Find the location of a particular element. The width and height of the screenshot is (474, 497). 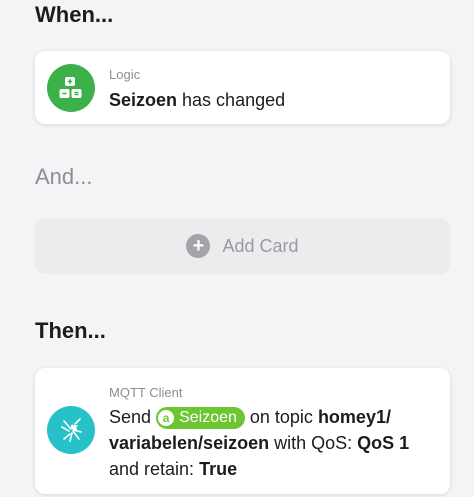

token-label: Seizoen is located at coordinates (208, 417).